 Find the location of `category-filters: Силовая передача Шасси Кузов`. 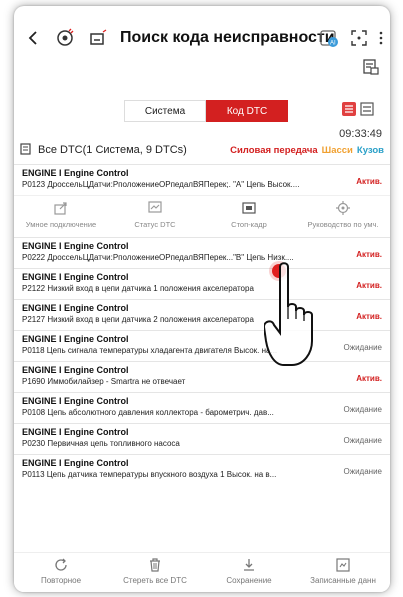

category-filters: Силовая передача Шасси Кузов is located at coordinates (307, 150).